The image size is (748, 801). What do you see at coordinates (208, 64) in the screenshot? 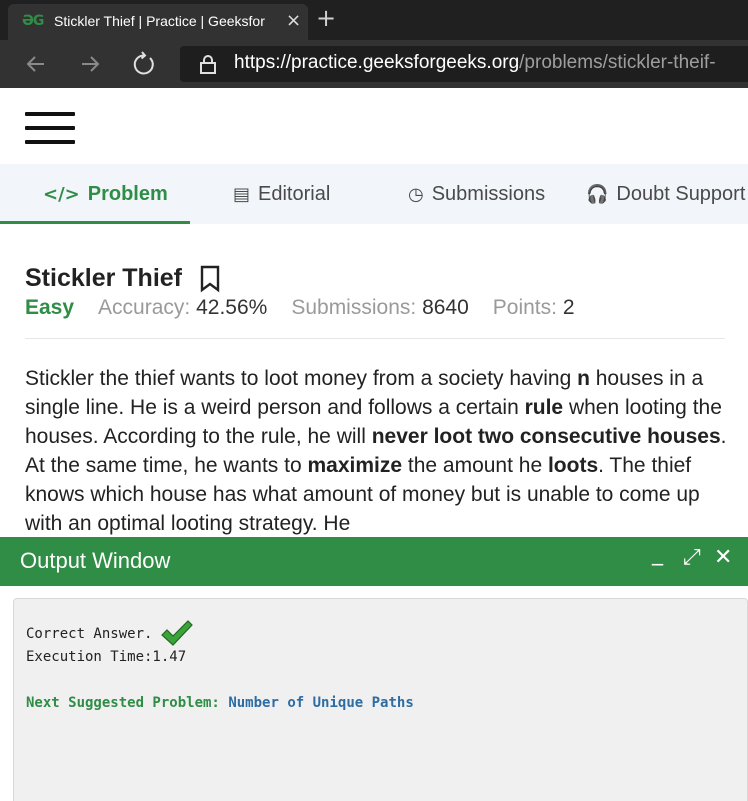
I see `lock-icon` at bounding box center [208, 64].